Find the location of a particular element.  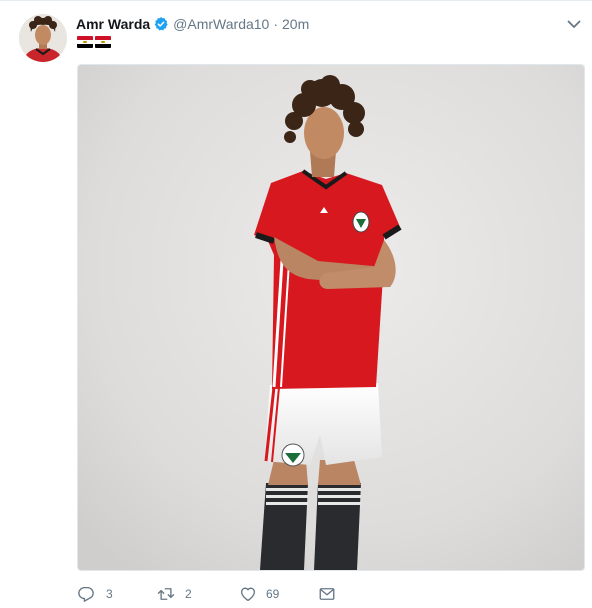

like-count: 69 is located at coordinates (273, 594).